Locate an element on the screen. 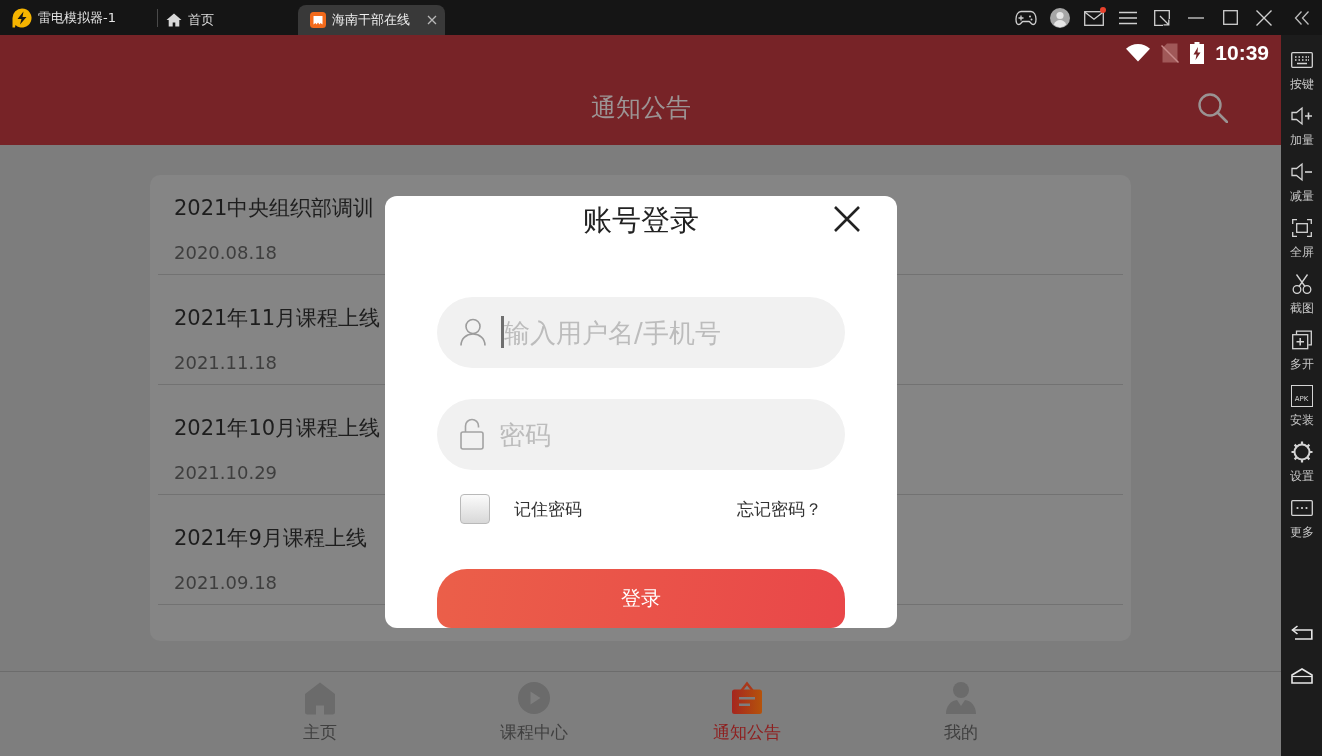 The height and width of the screenshot is (756, 1322). scissors-icon is located at coordinates (1301, 284).